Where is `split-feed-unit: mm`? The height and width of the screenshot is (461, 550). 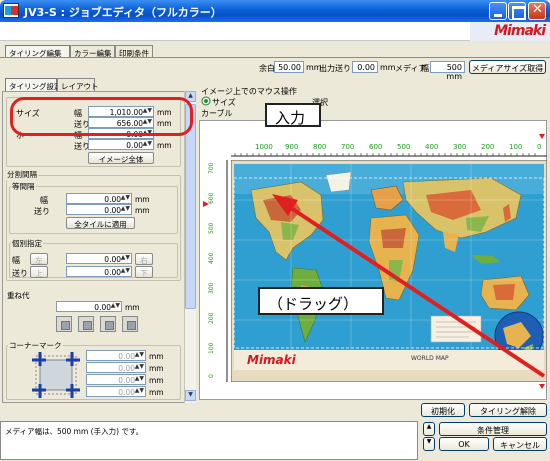 split-feed-unit: mm is located at coordinates (142, 210).